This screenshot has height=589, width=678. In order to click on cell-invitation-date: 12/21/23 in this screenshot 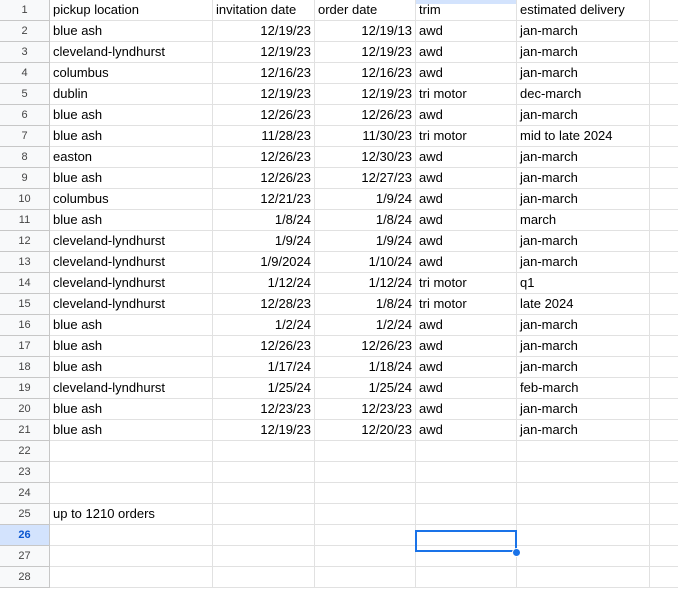, I will do `click(264, 199)`.